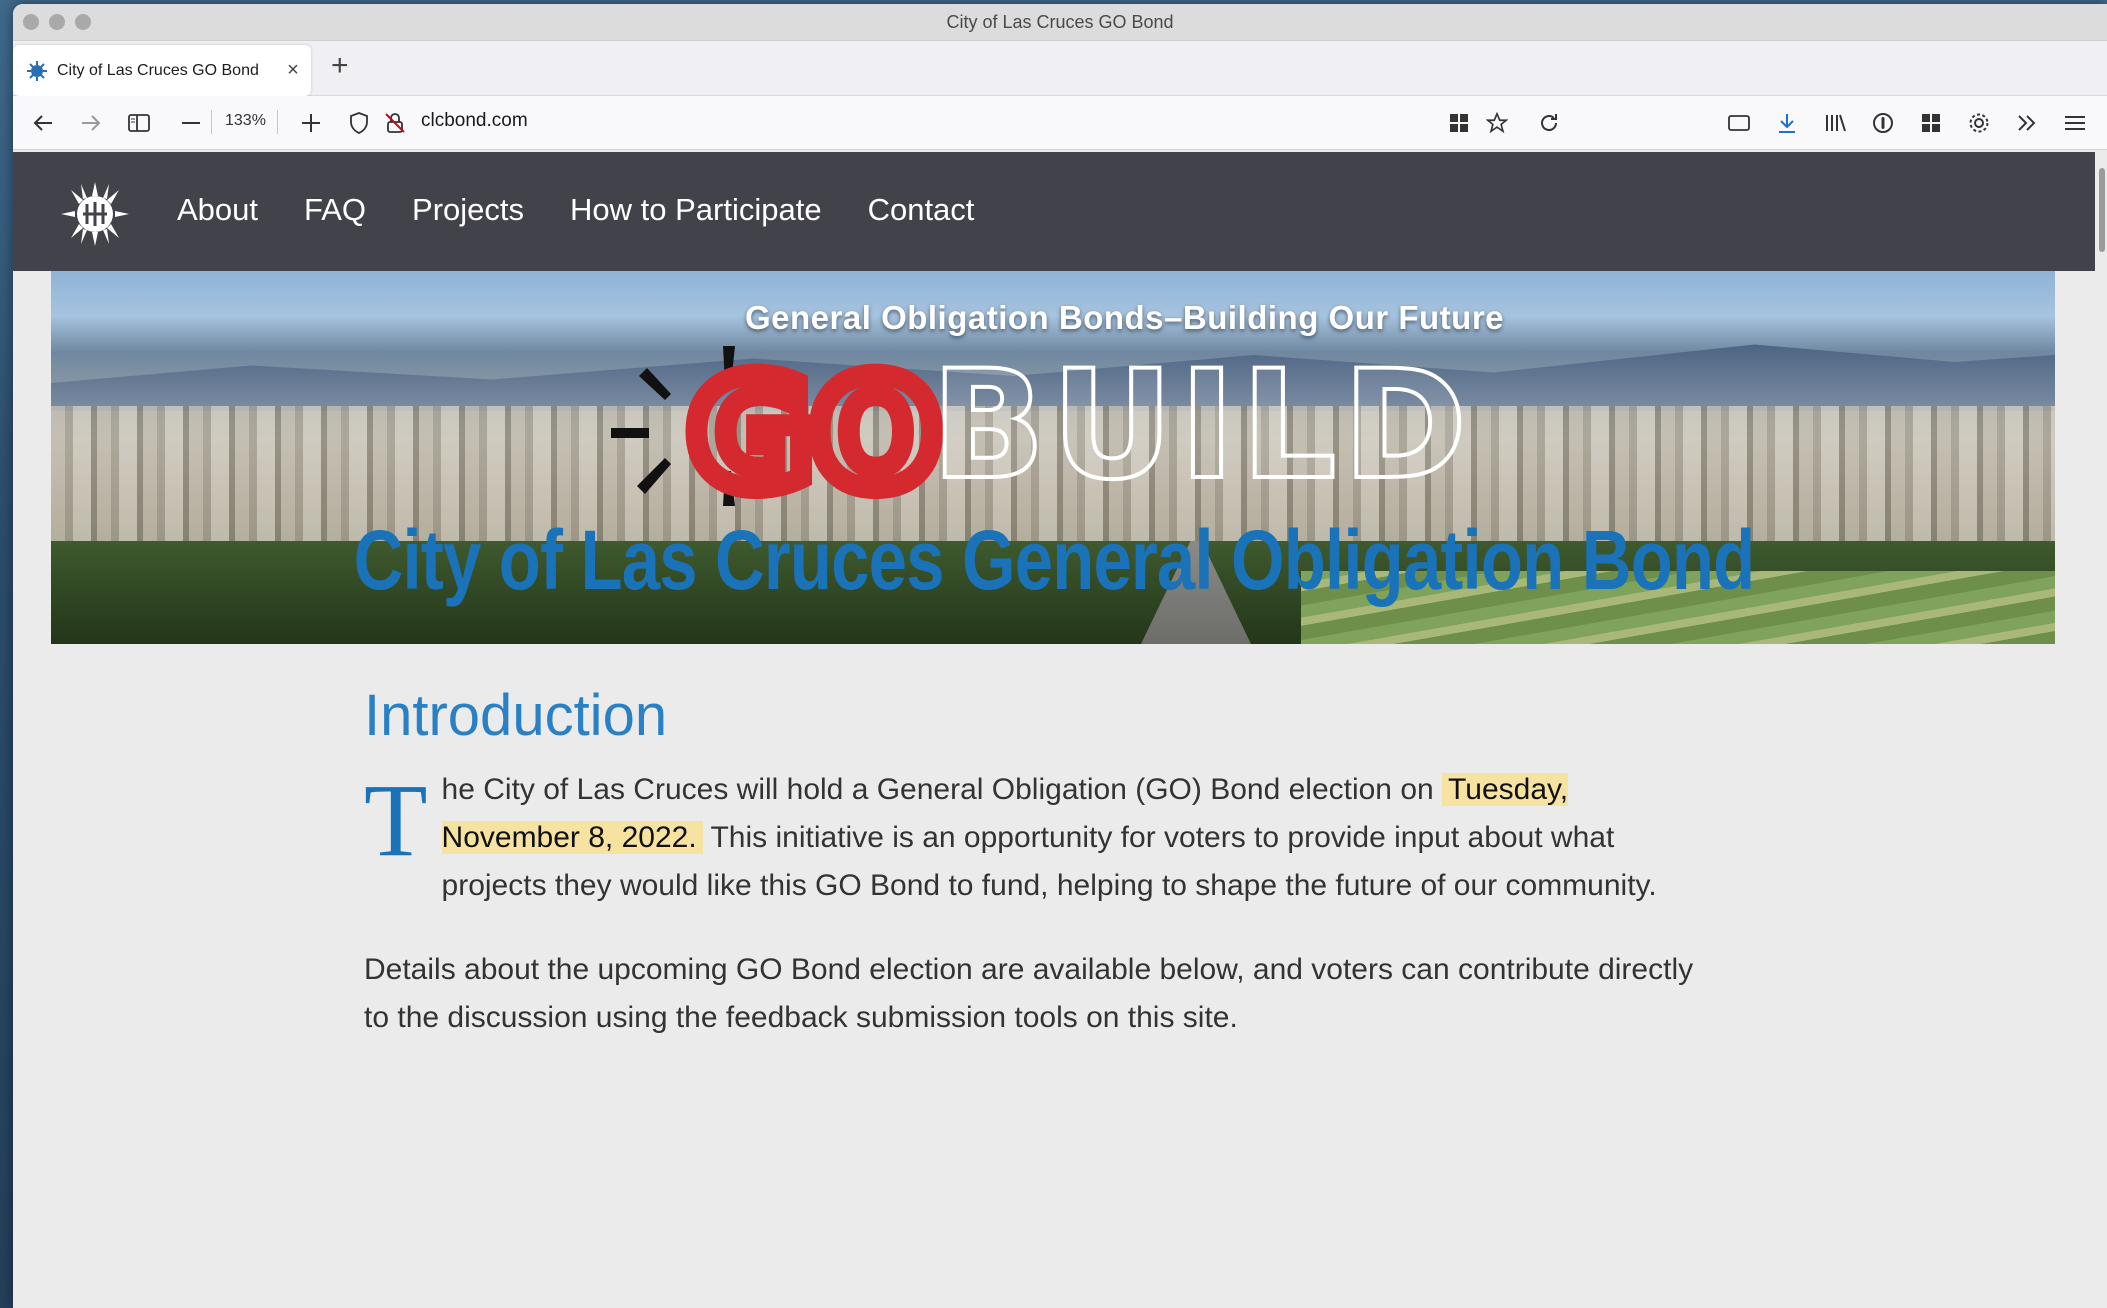 The image size is (2107, 1308). What do you see at coordinates (43, 123) in the screenshot?
I see `back-icon` at bounding box center [43, 123].